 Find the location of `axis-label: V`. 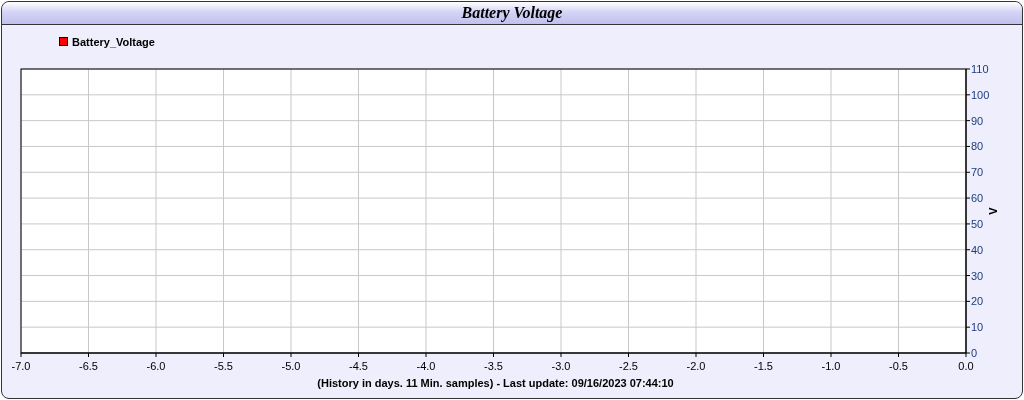

axis-label: V is located at coordinates (993, 211).